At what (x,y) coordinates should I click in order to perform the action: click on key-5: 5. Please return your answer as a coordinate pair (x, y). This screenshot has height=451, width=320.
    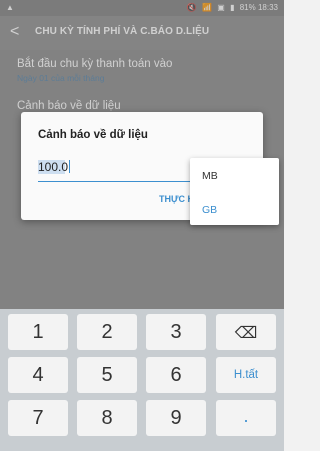
    Looking at the image, I should click on (107, 375).